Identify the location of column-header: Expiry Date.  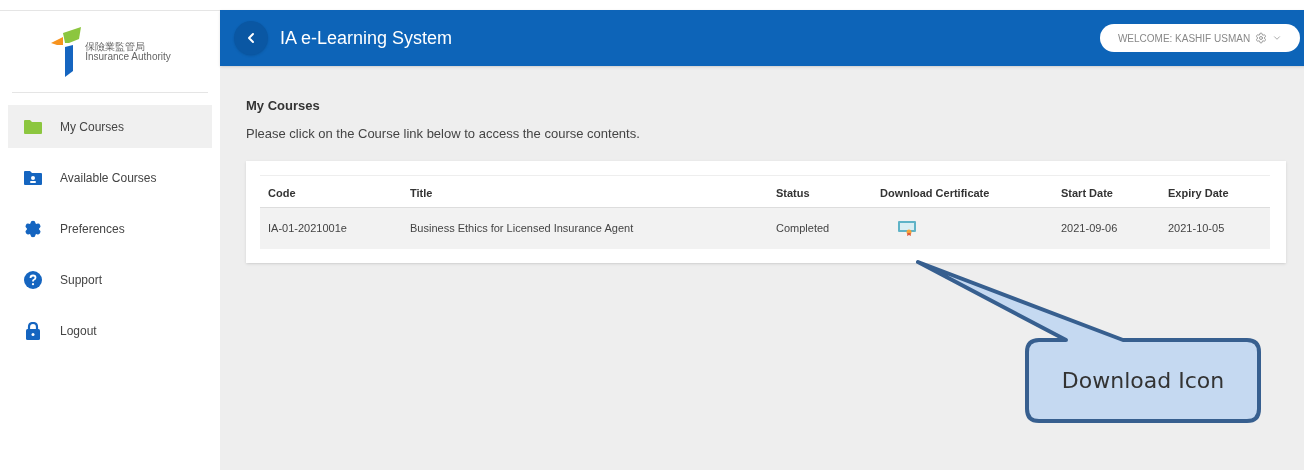
(1198, 192).